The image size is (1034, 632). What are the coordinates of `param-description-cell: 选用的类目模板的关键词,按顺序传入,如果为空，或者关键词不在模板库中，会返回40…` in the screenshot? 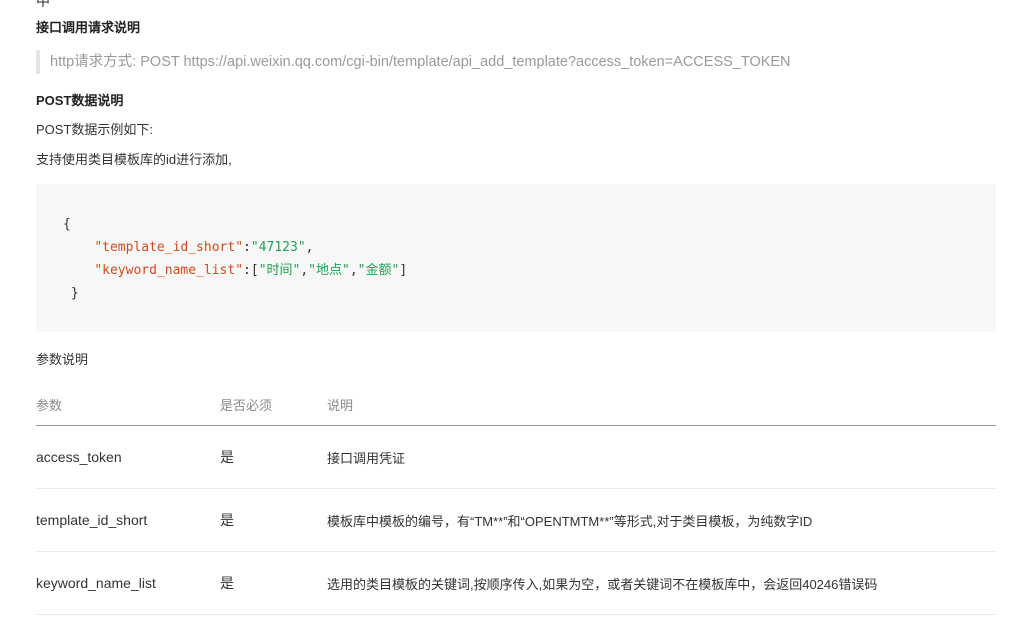 It's located at (661, 583).